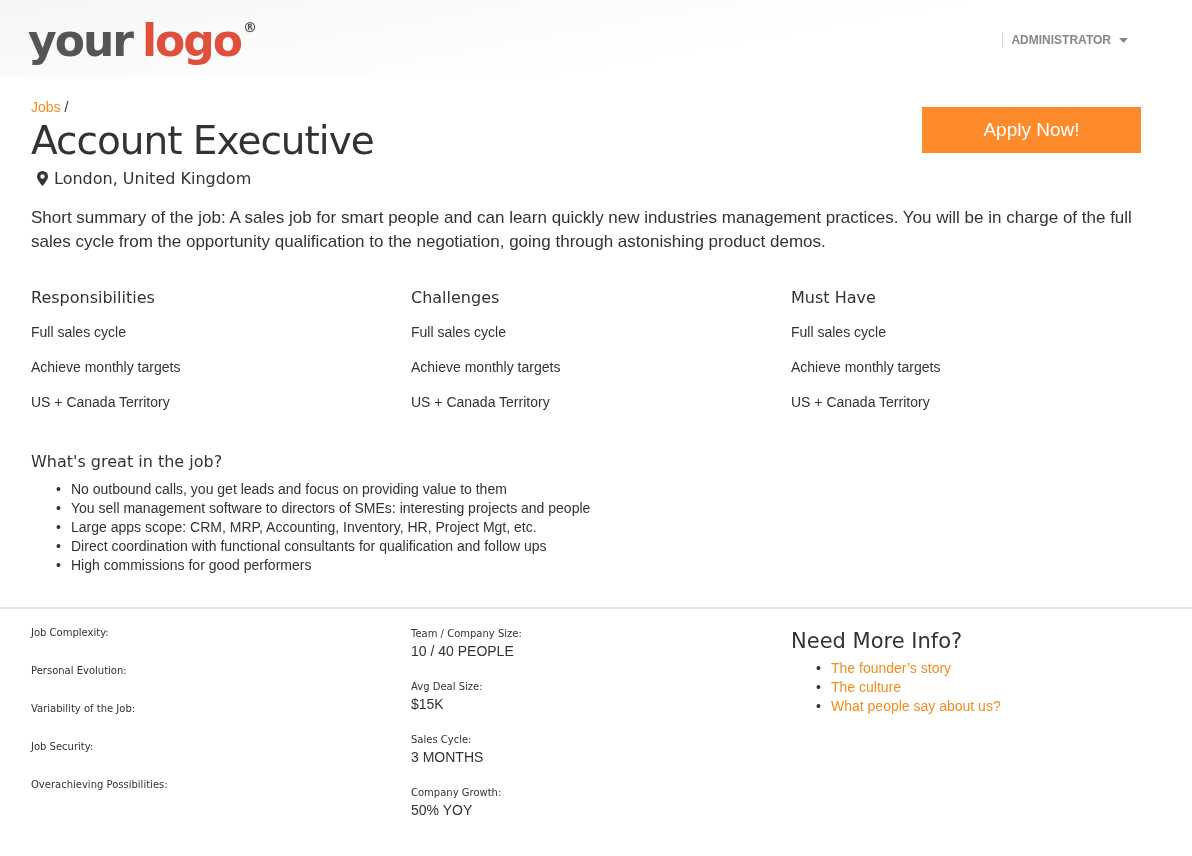  Describe the element at coordinates (202, 141) in the screenshot. I see `job-title: Account Executive` at that location.